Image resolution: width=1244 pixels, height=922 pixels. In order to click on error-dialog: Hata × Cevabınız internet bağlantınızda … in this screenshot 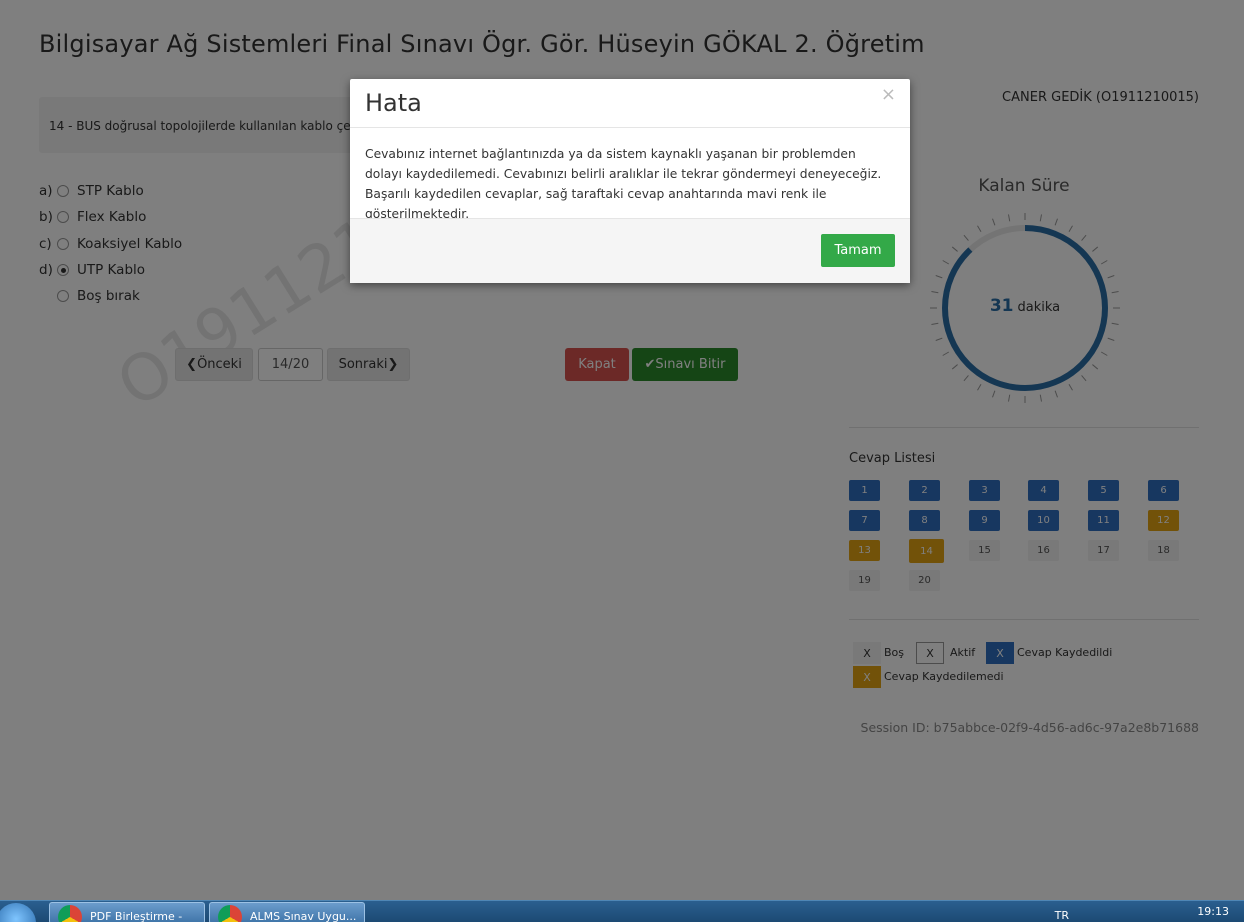, I will do `click(630, 180)`.